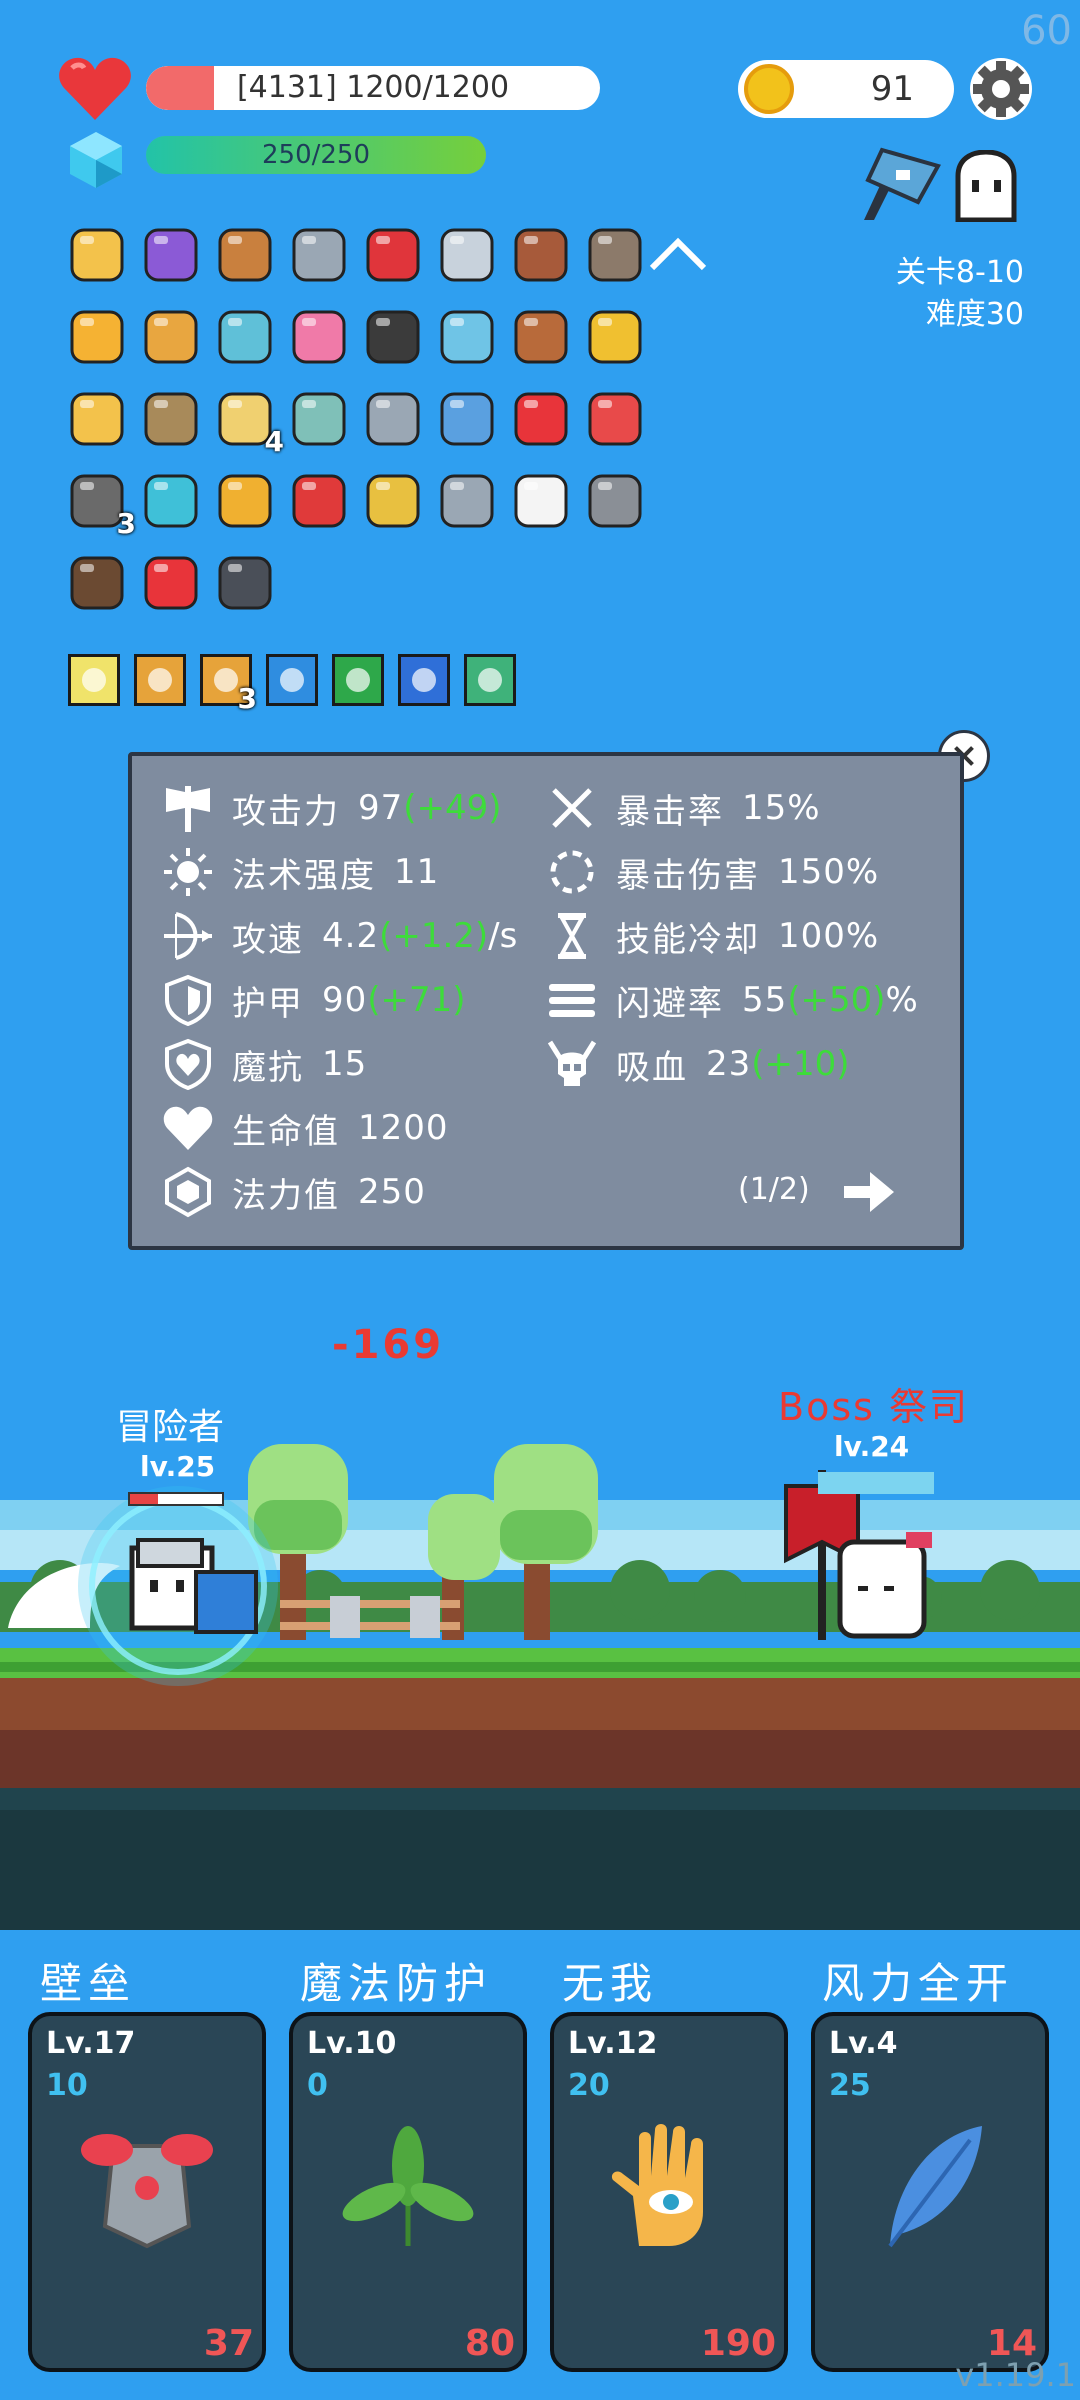  Describe the element at coordinates (467, 255) in the screenshot. I see `sword-icon` at that location.